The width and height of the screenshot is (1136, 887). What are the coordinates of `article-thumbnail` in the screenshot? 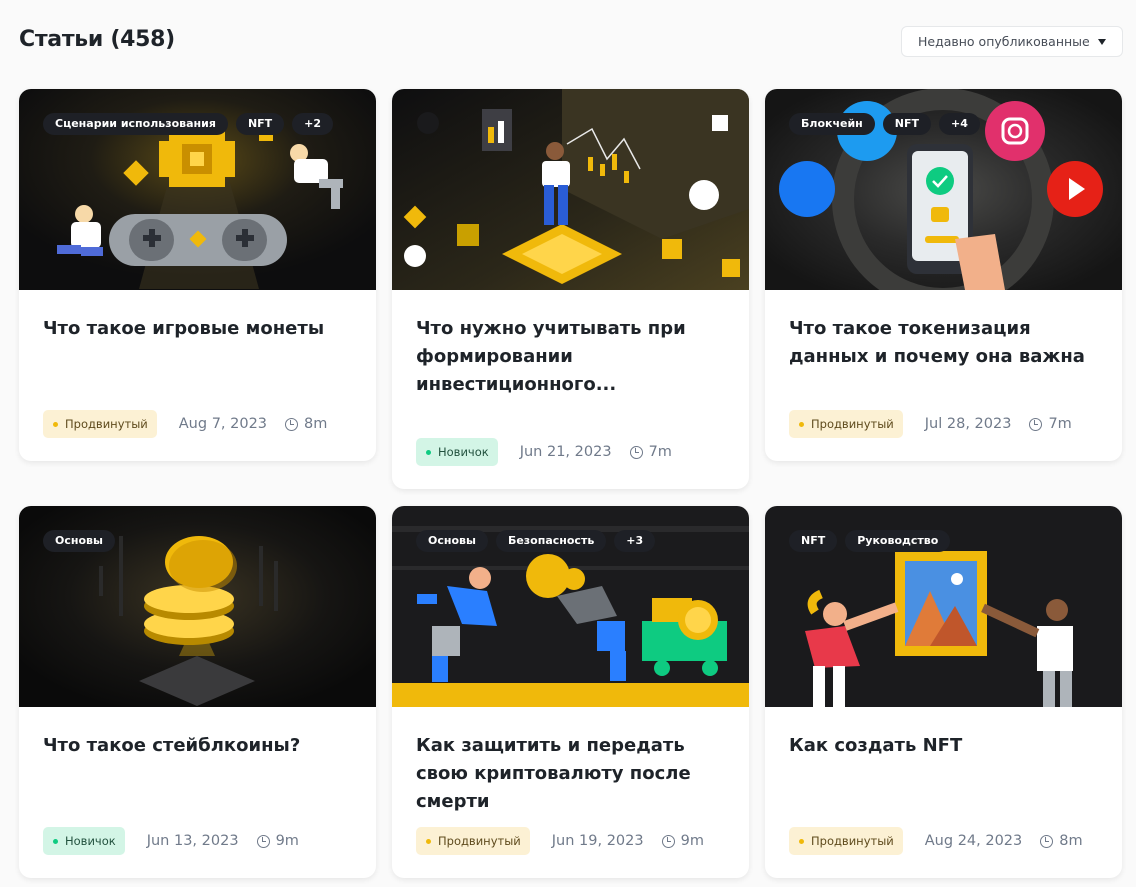 It's located at (570, 189).